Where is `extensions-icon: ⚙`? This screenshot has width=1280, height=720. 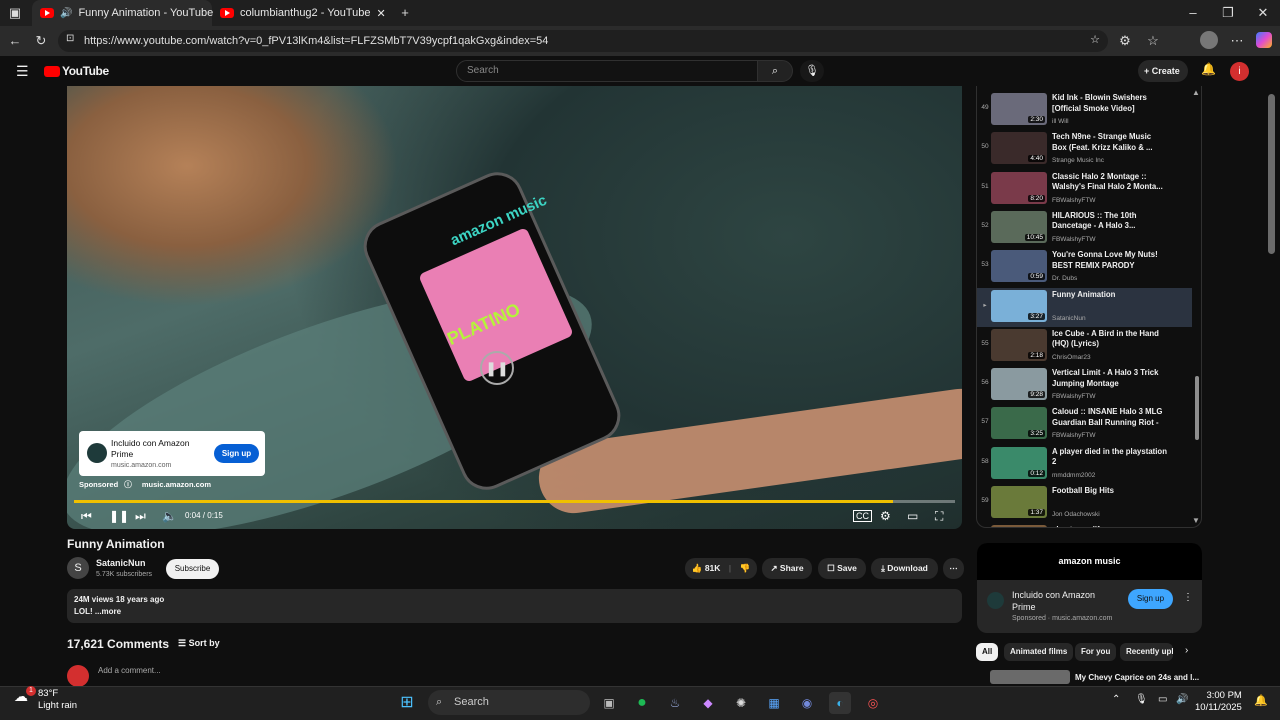 extensions-icon: ⚙ is located at coordinates (1125, 41).